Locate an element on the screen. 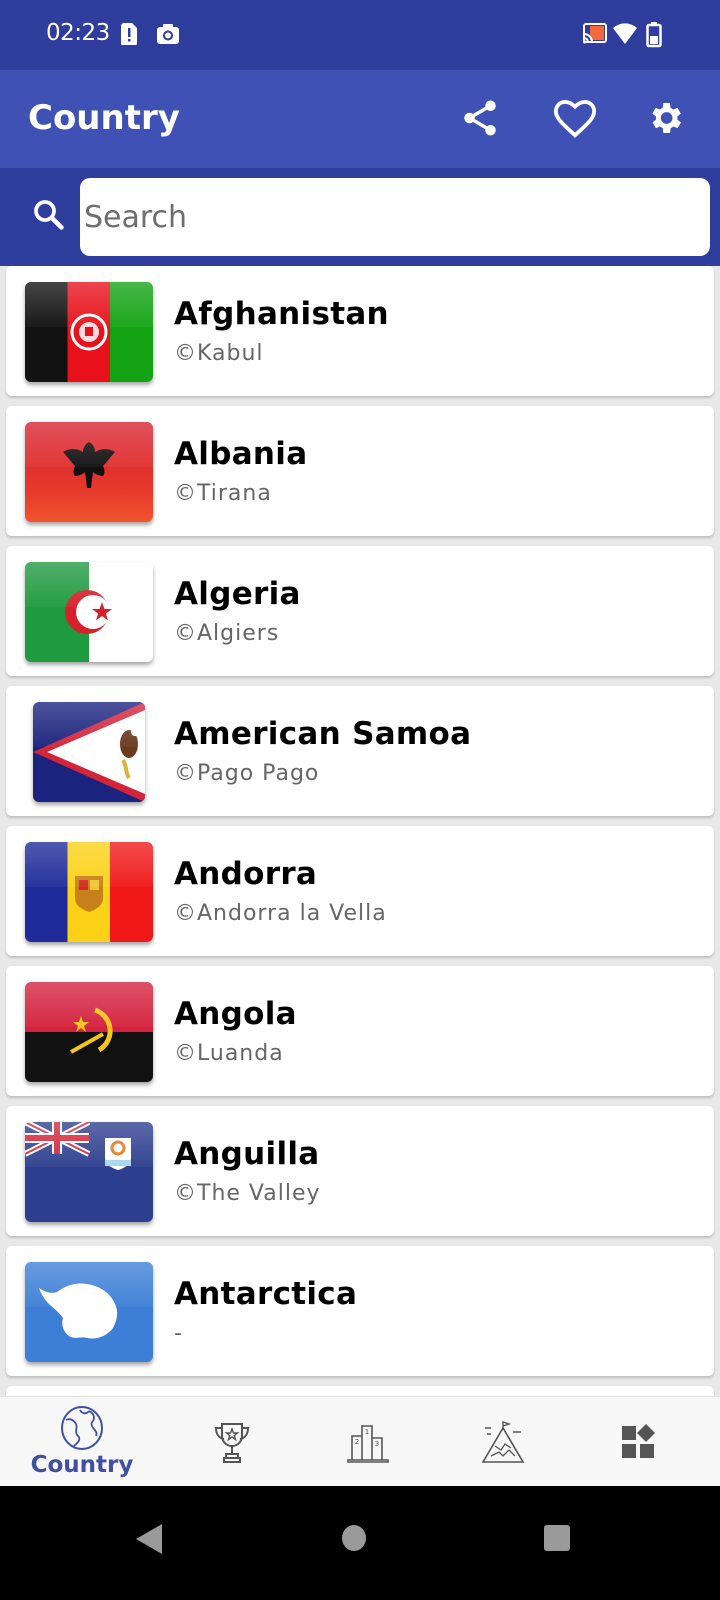 Image resolution: width=720 pixels, height=1600 pixels. list-item: Albania ©Tirana is located at coordinates (360, 471).